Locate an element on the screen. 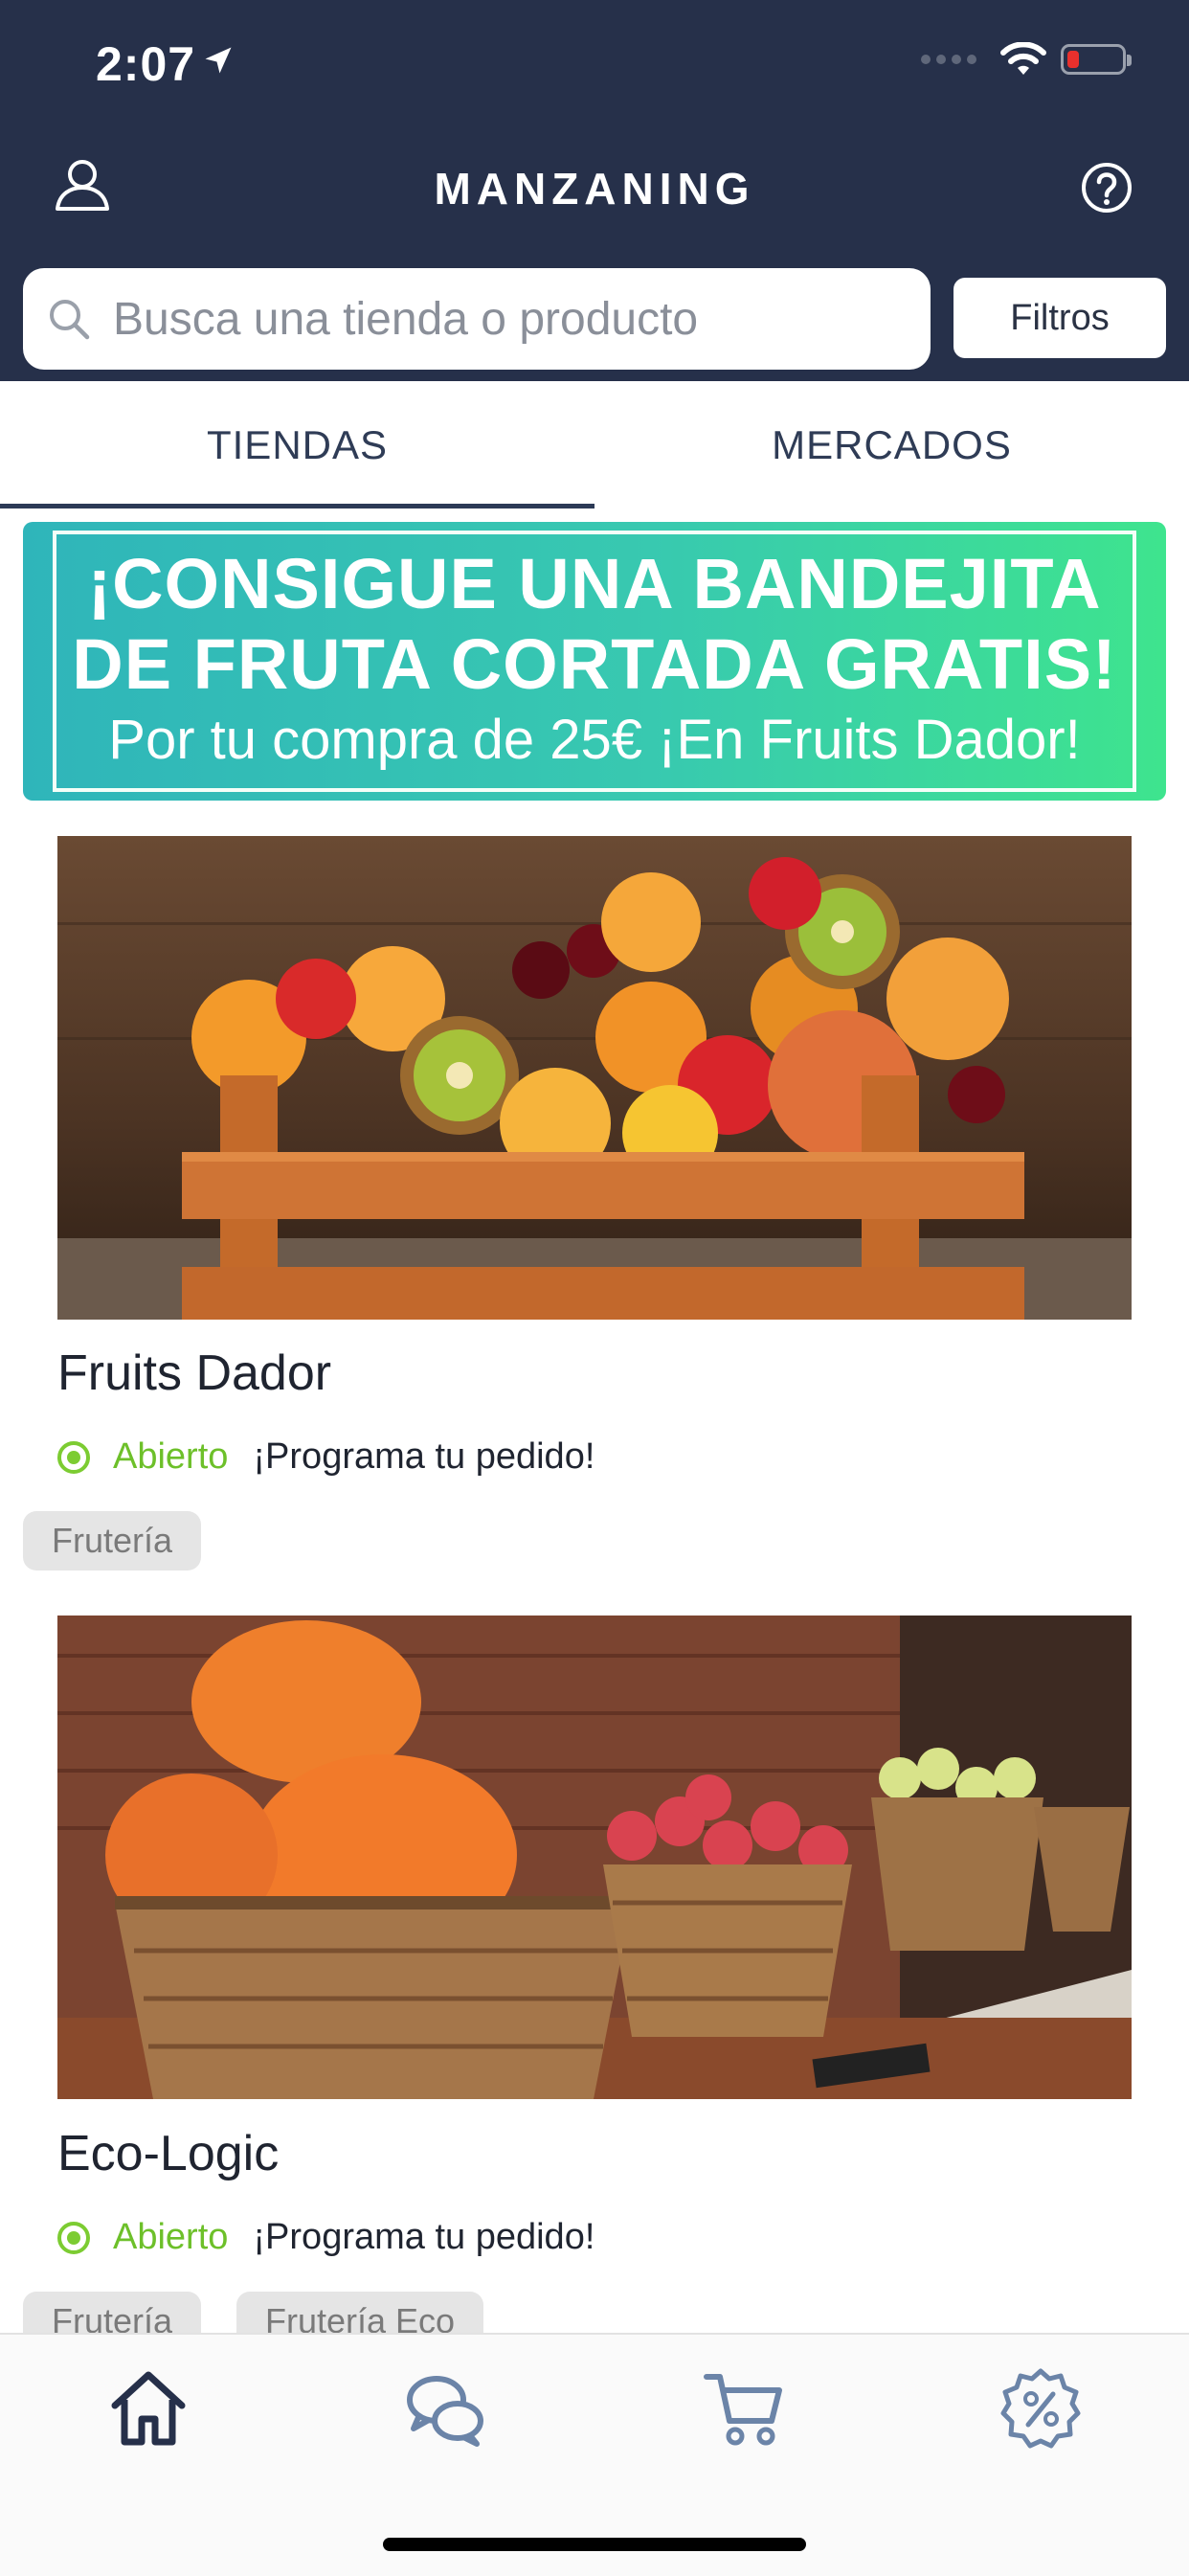 The height and width of the screenshot is (2576, 1189). battery-icon is located at coordinates (1096, 59).